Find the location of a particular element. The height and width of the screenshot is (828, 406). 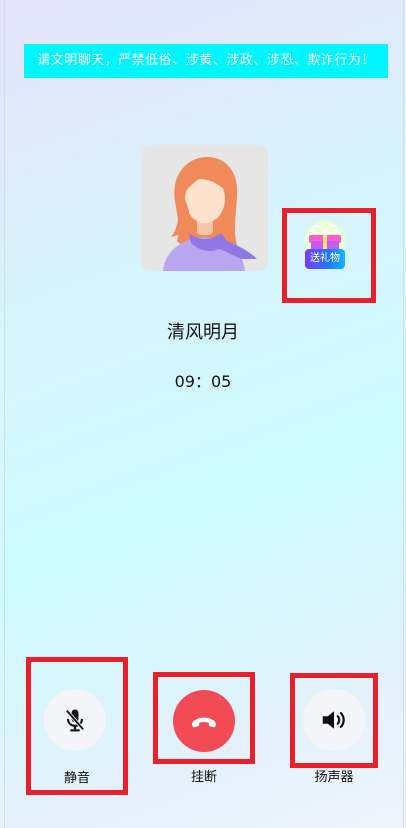

mute-button is located at coordinates (75, 720).